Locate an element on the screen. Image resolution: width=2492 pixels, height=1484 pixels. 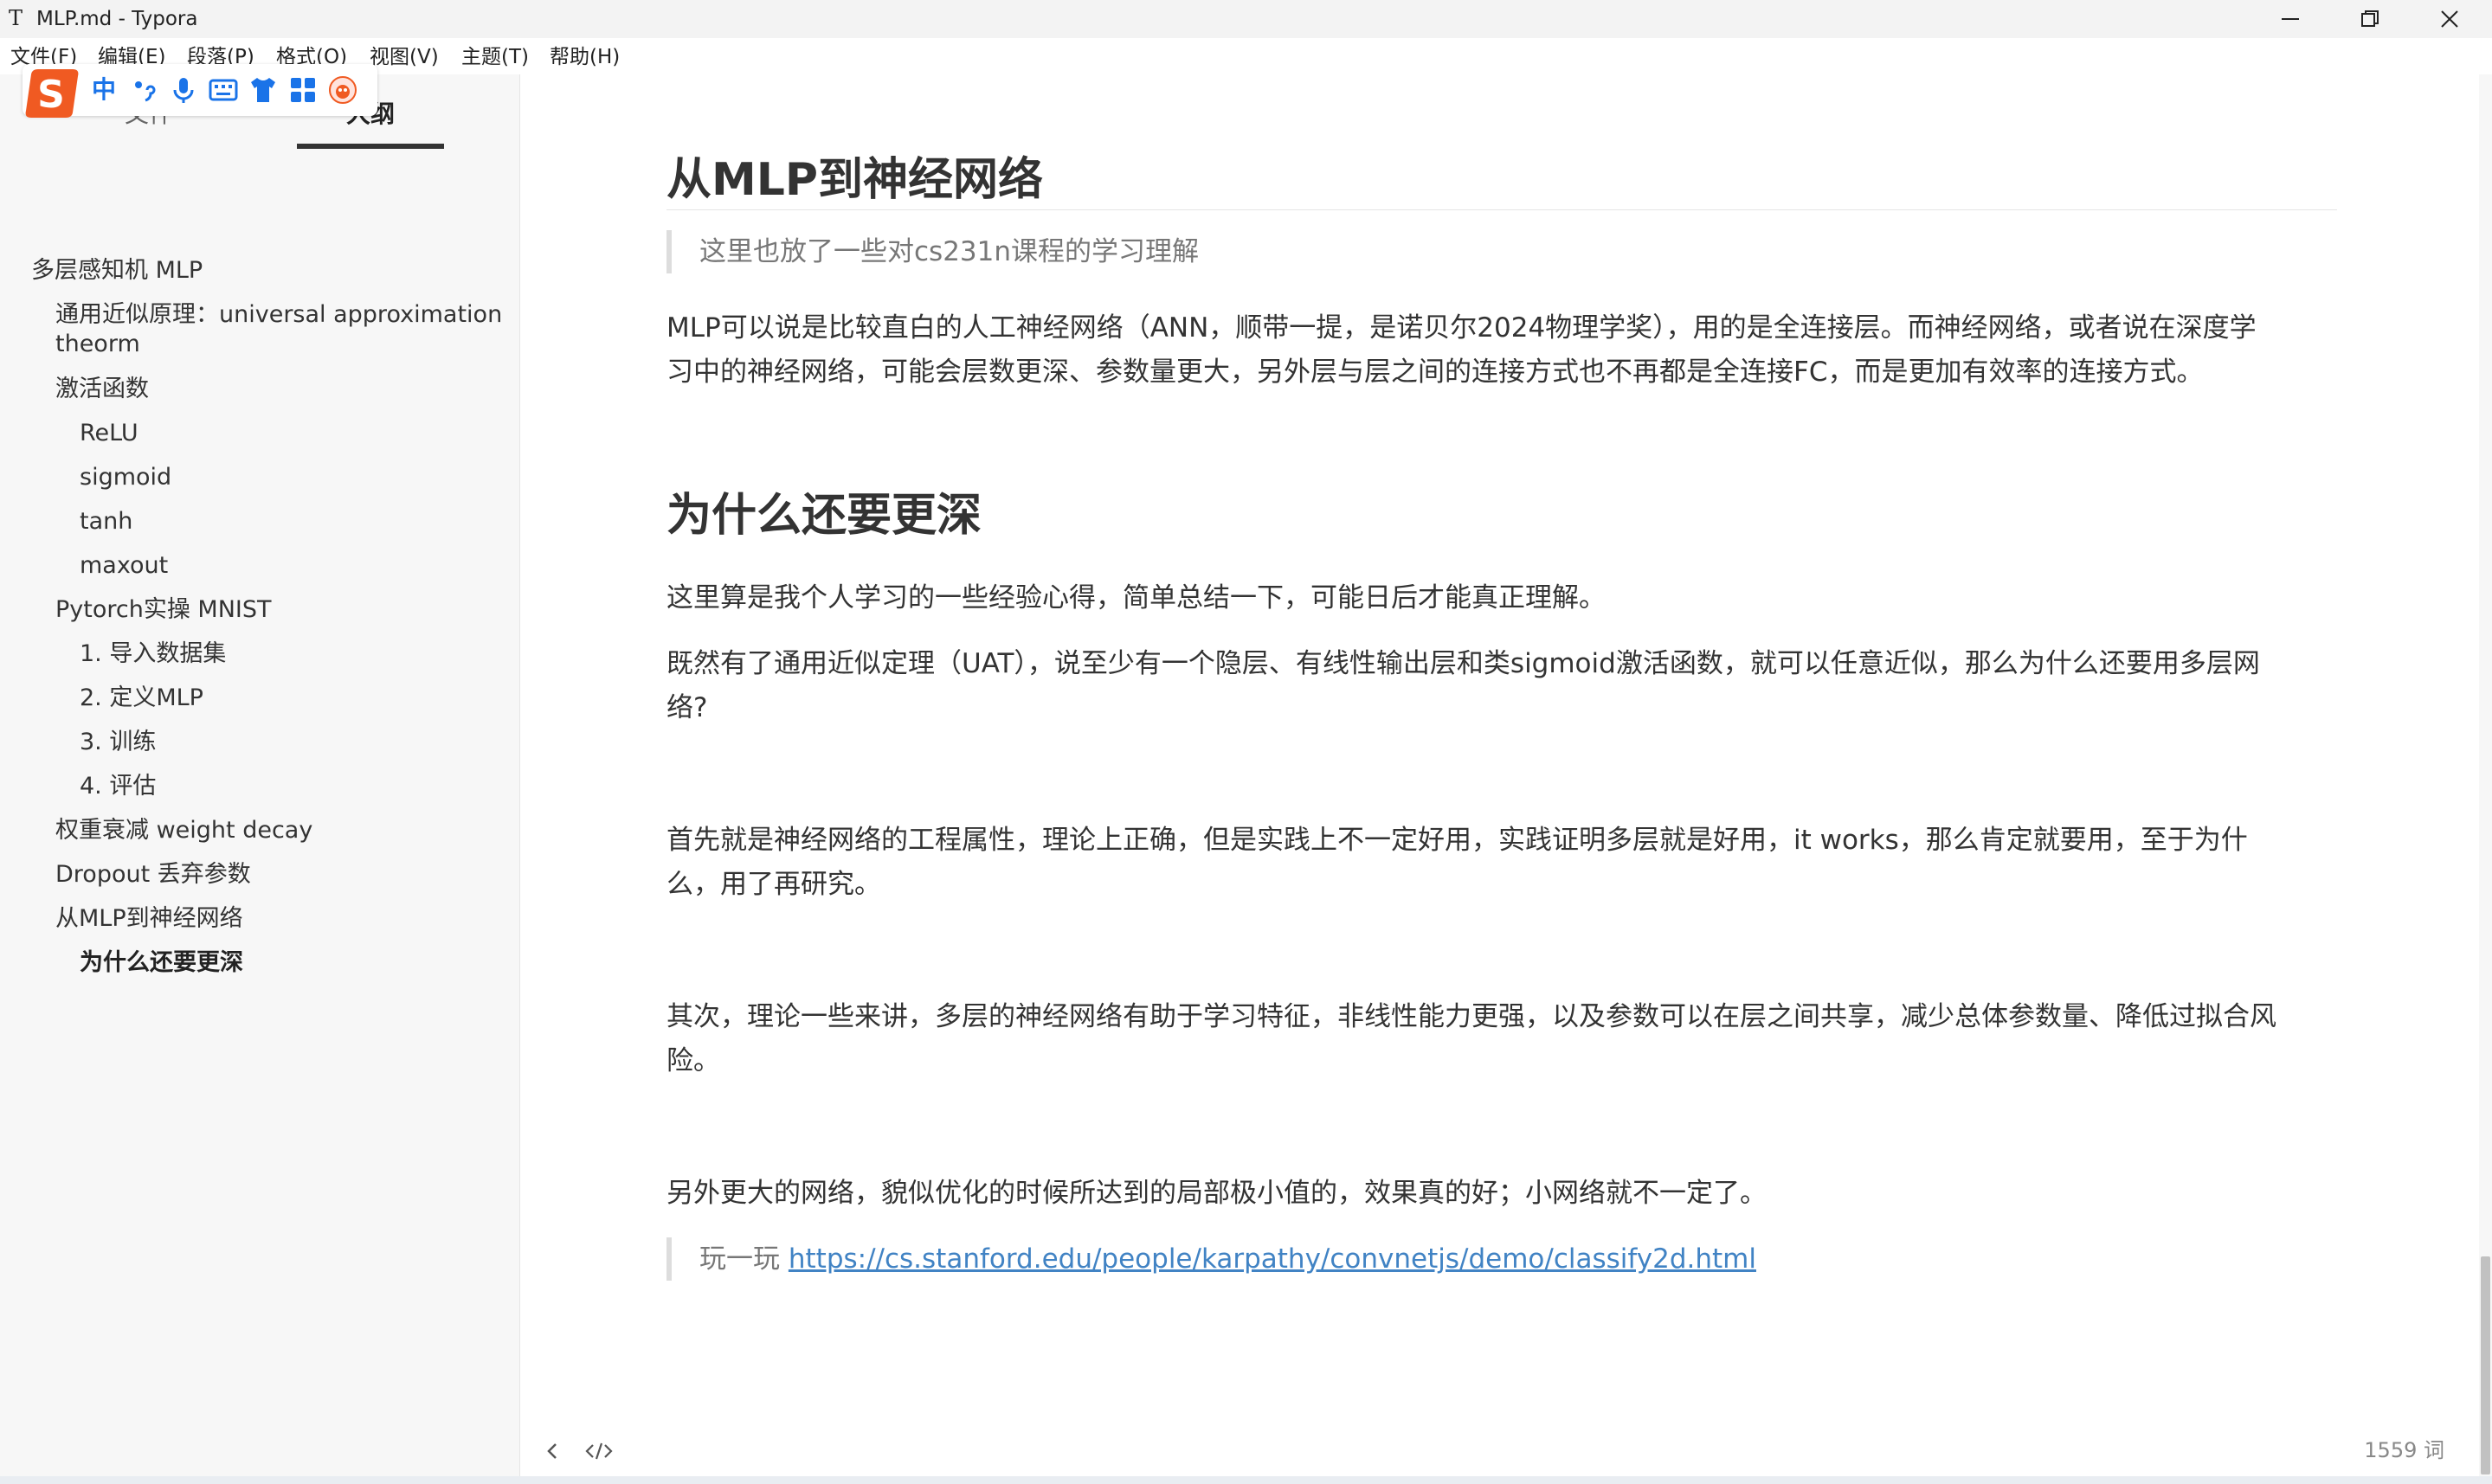
keyboard-icon is located at coordinates (223, 90).